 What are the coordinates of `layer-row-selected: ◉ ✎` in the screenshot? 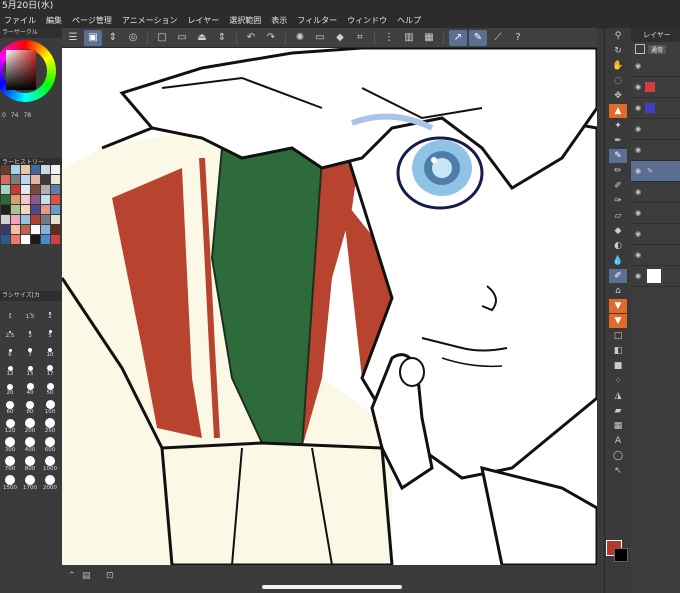 It's located at (655, 171).